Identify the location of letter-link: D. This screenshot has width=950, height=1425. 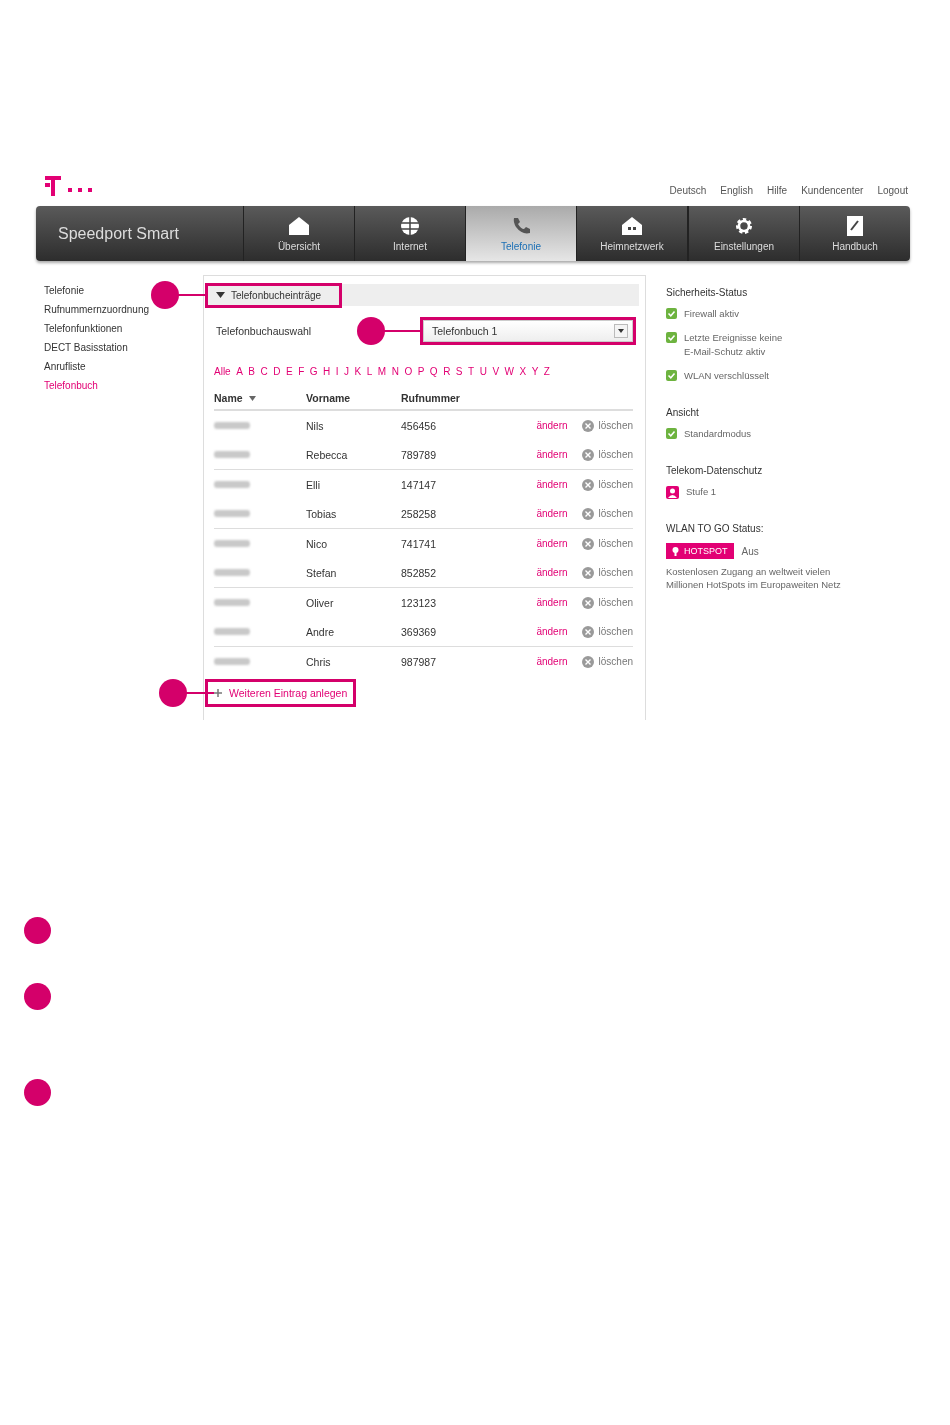
(277, 371).